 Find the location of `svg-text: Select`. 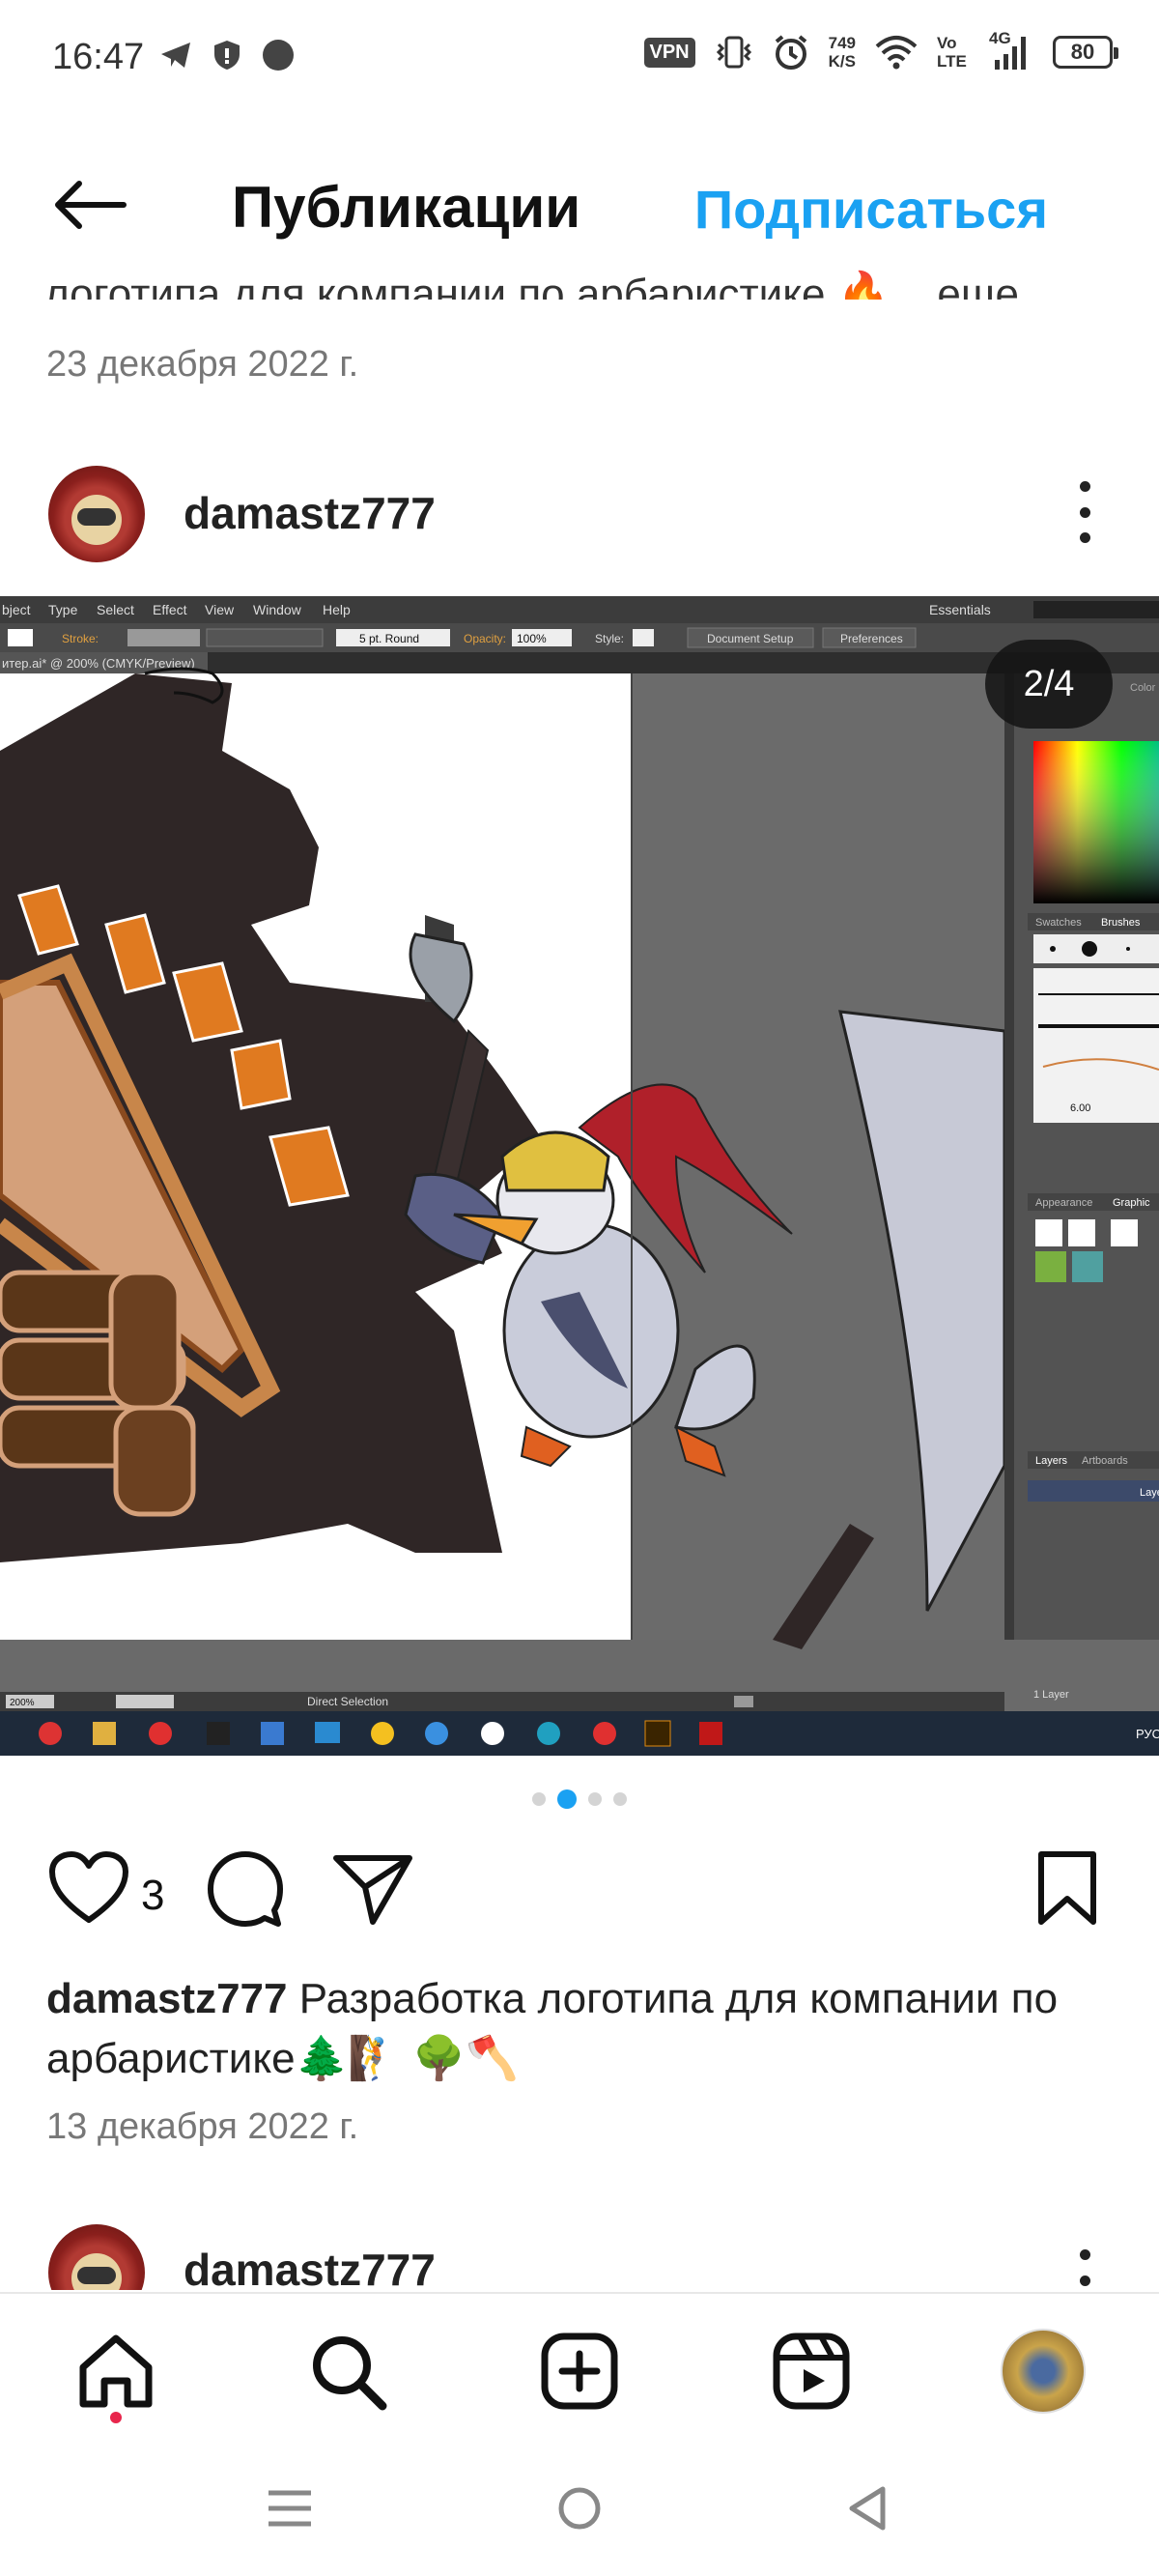

svg-text: Select is located at coordinates (115, 609).